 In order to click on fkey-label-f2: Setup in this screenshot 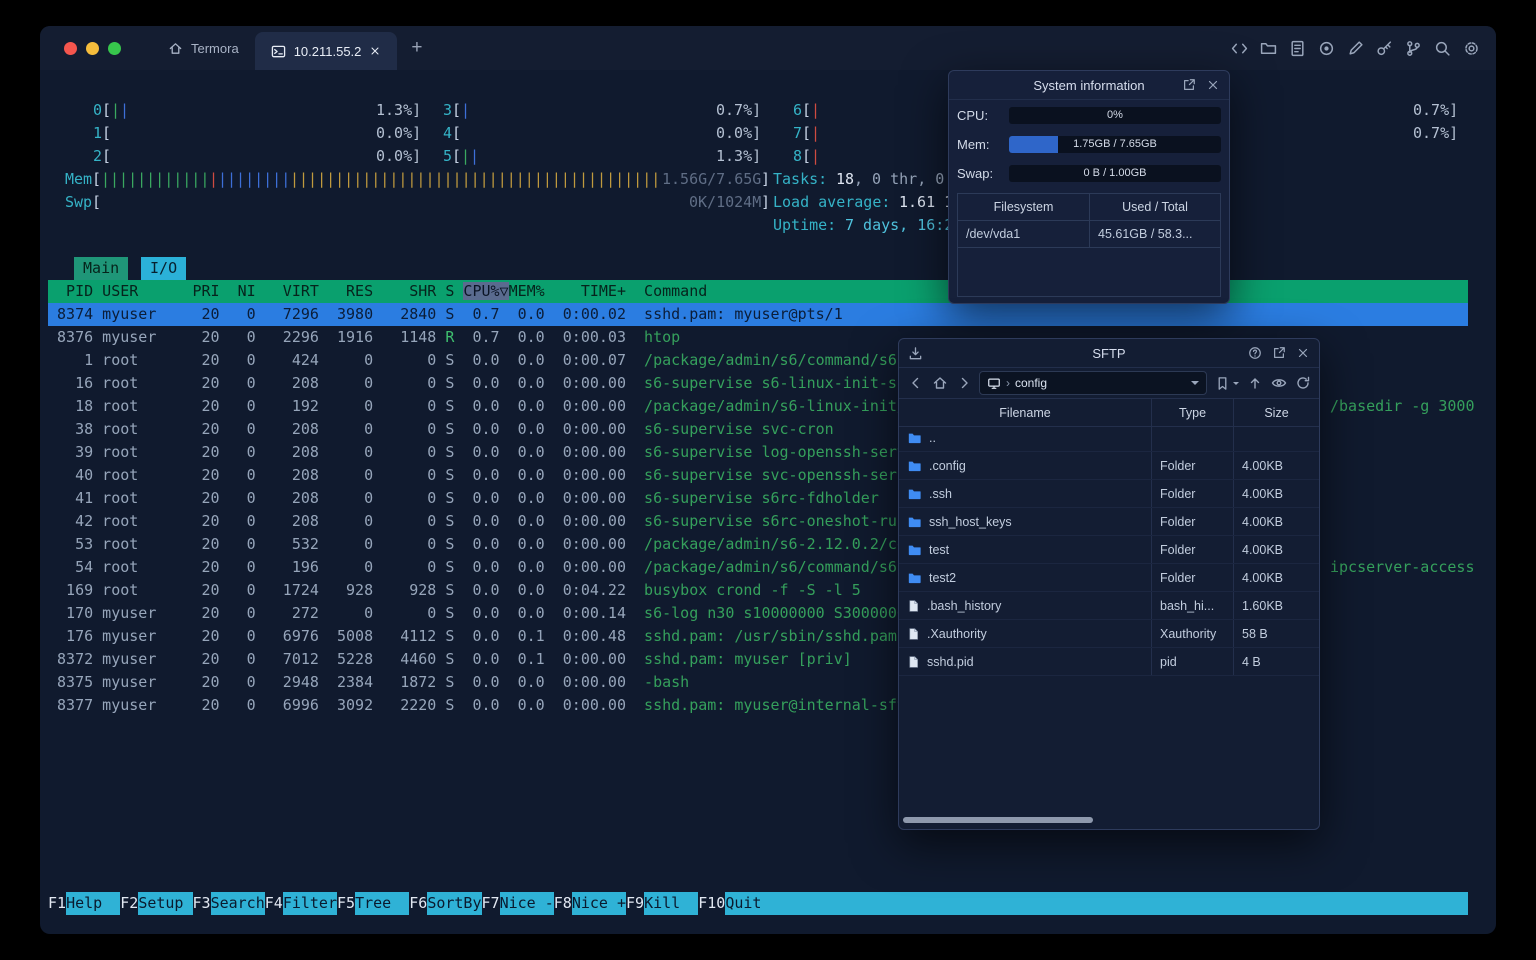, I will do `click(165, 903)`.